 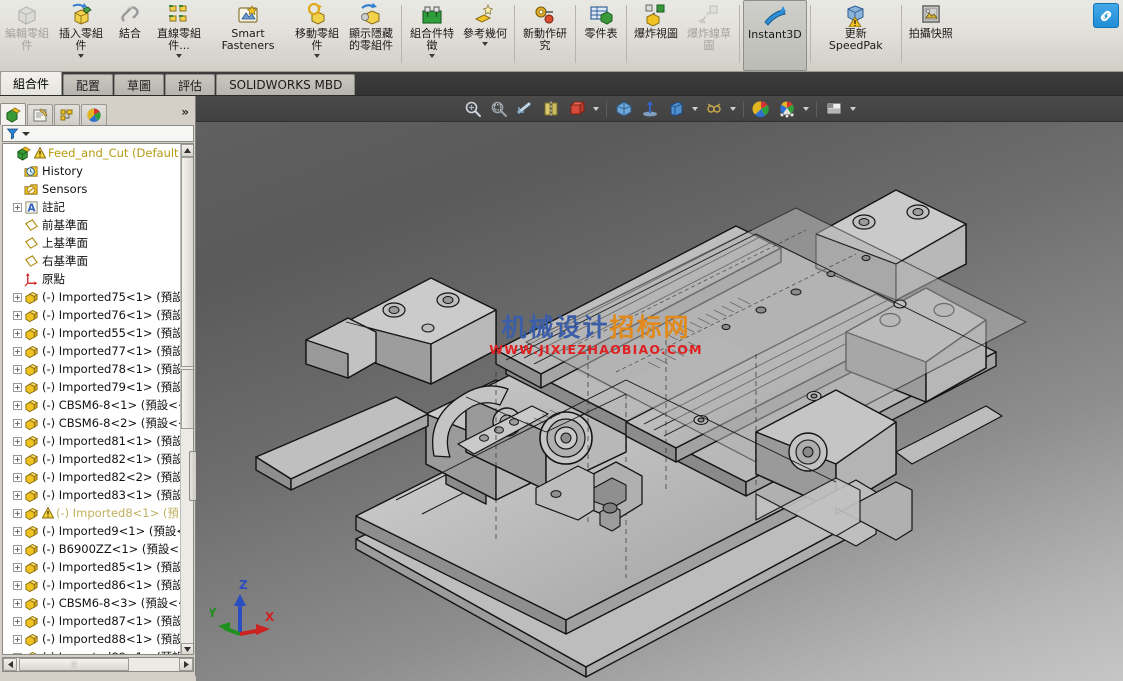 What do you see at coordinates (545, 35) in the screenshot?
I see `ribbon-button-new-motion-study: 新動作研究` at bounding box center [545, 35].